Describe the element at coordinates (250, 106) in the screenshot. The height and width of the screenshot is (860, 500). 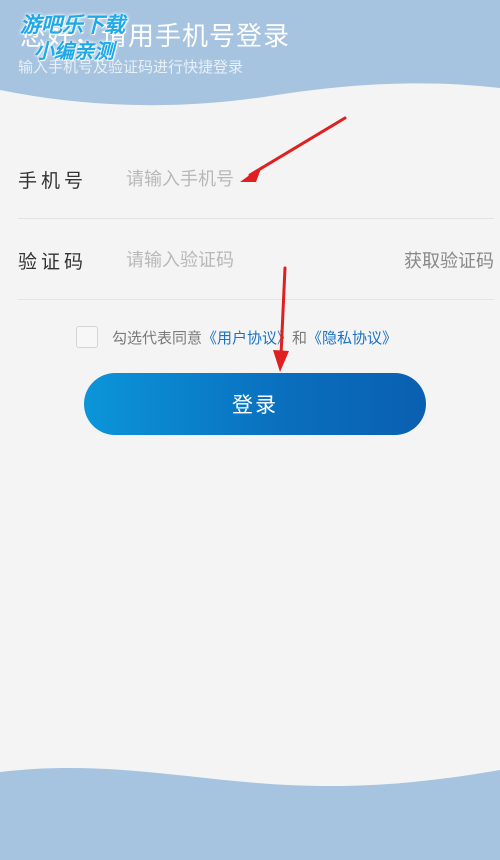
I see `header-wave` at that location.